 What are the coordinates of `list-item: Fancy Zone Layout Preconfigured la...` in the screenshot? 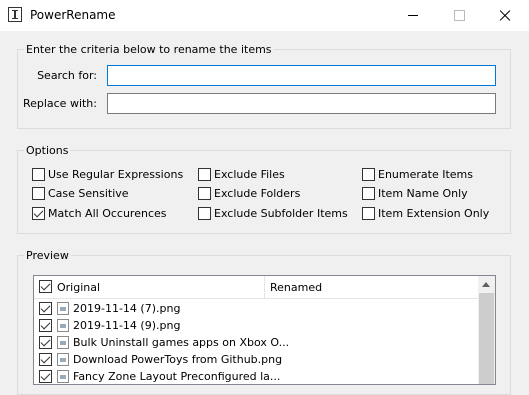 It's located at (256, 376).